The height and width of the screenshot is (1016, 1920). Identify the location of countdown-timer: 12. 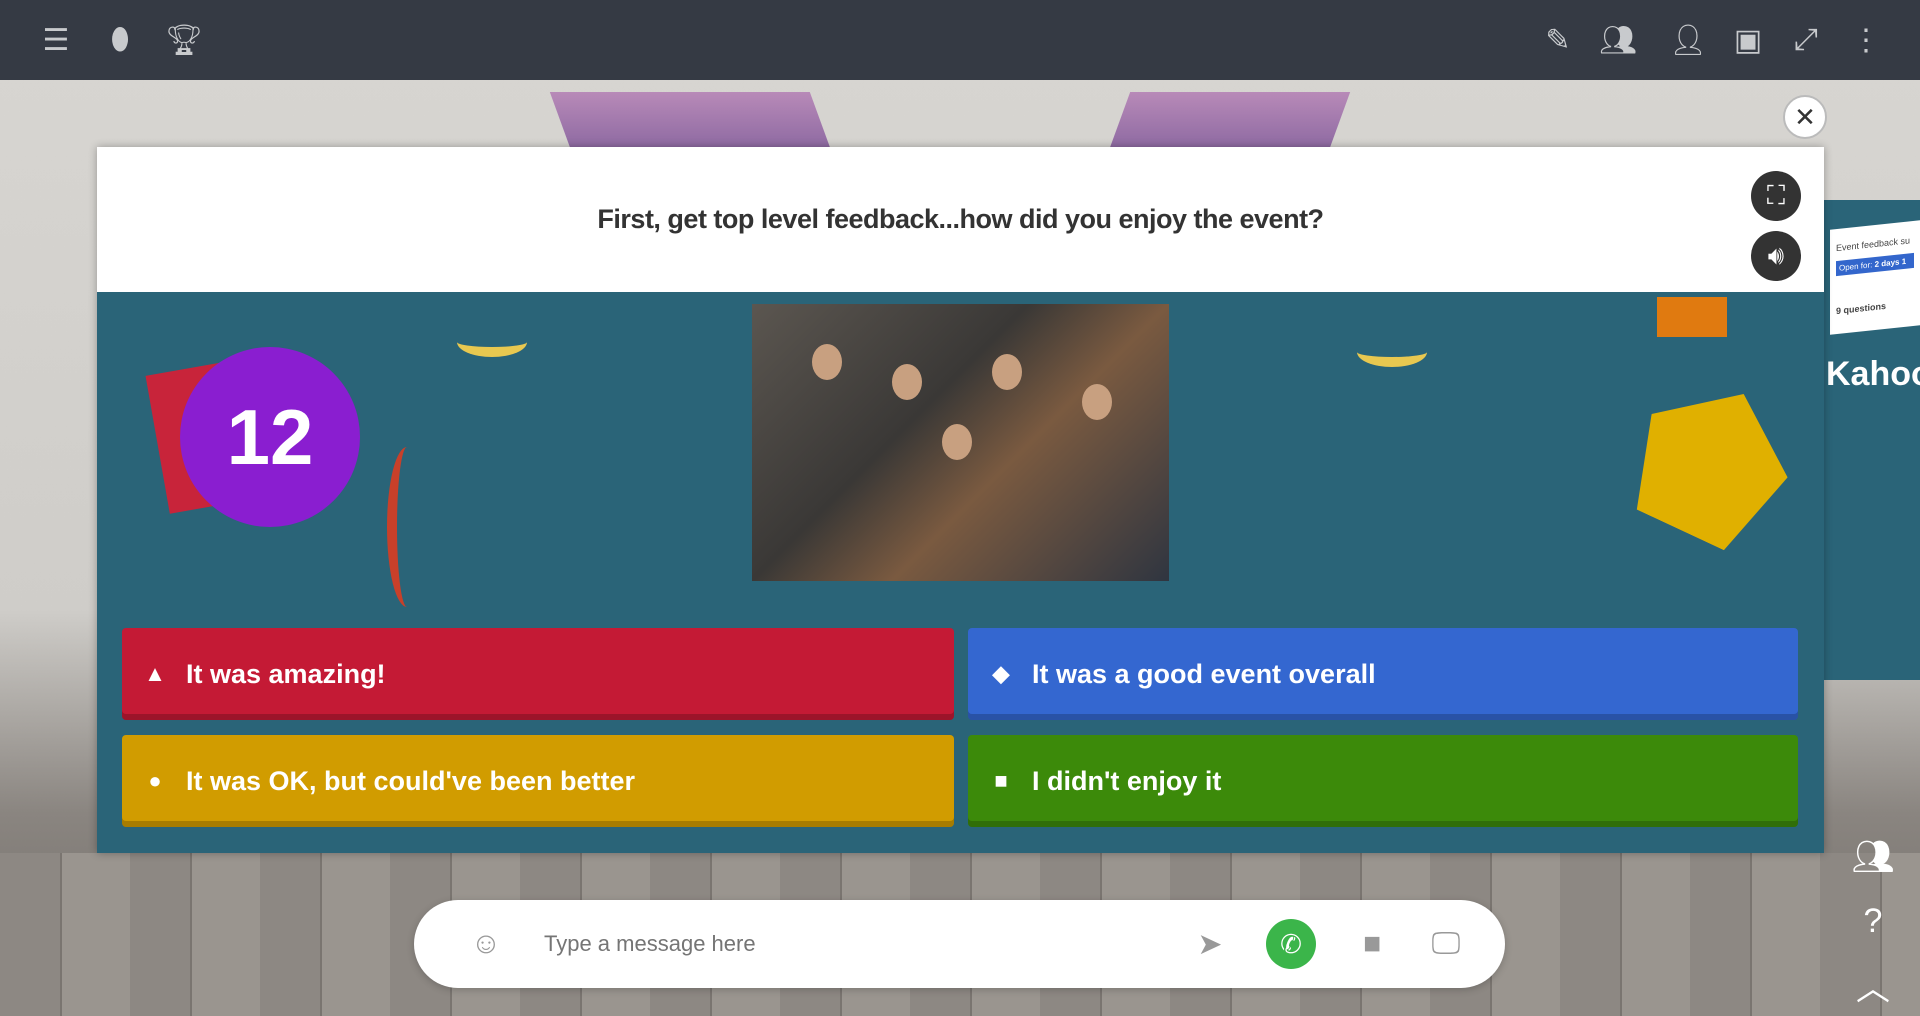
(270, 437).